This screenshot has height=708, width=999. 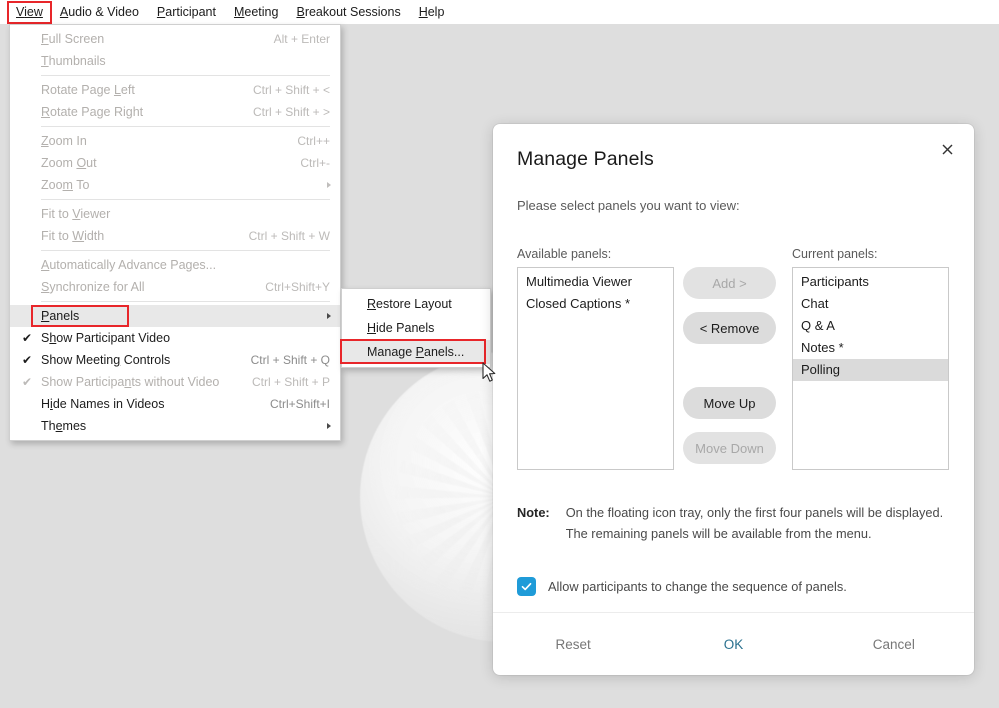 I want to click on menu-item-shortcut: Ctrl+Shift+I, so click(x=299, y=404).